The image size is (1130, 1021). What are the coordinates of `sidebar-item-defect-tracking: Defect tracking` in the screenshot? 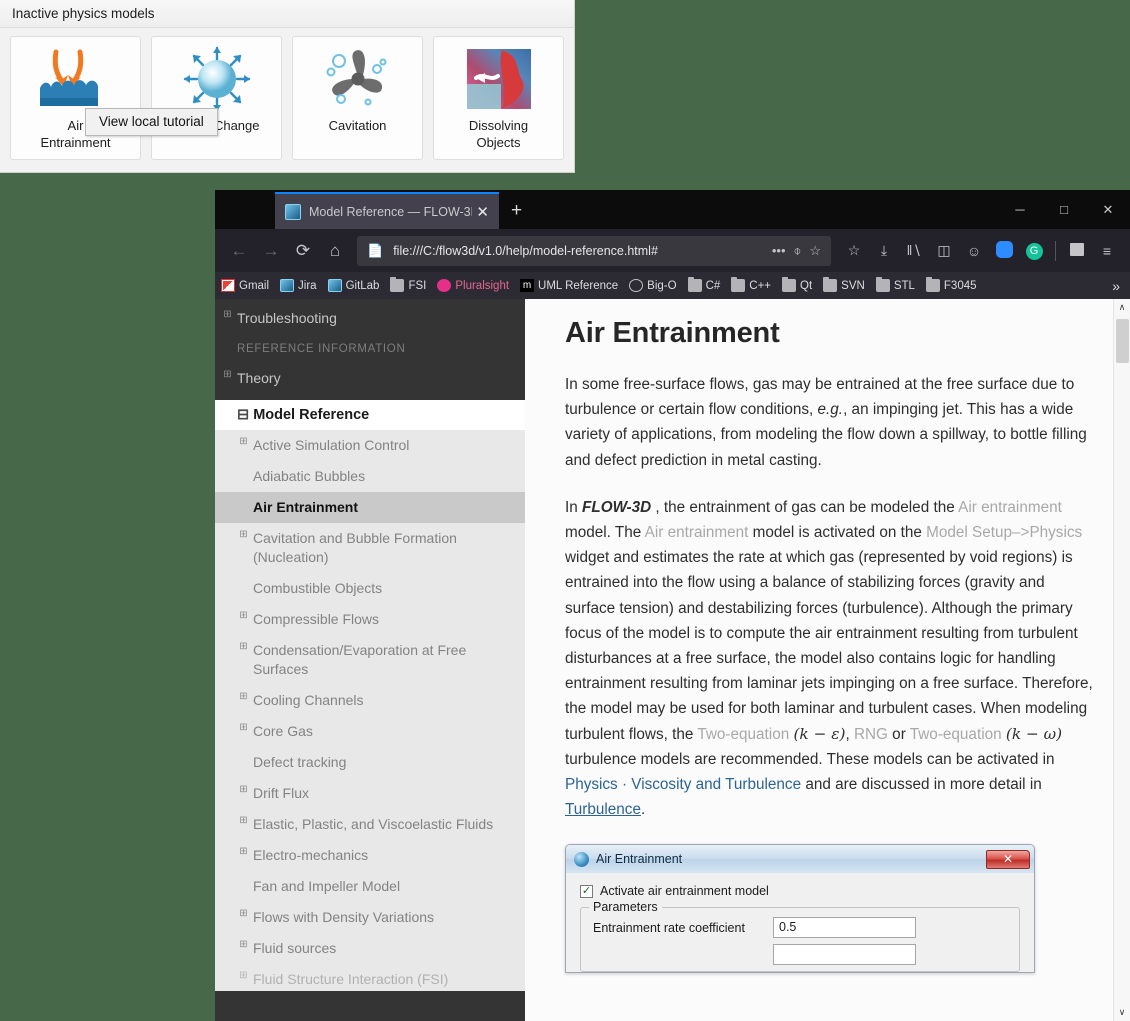 It's located at (370, 762).